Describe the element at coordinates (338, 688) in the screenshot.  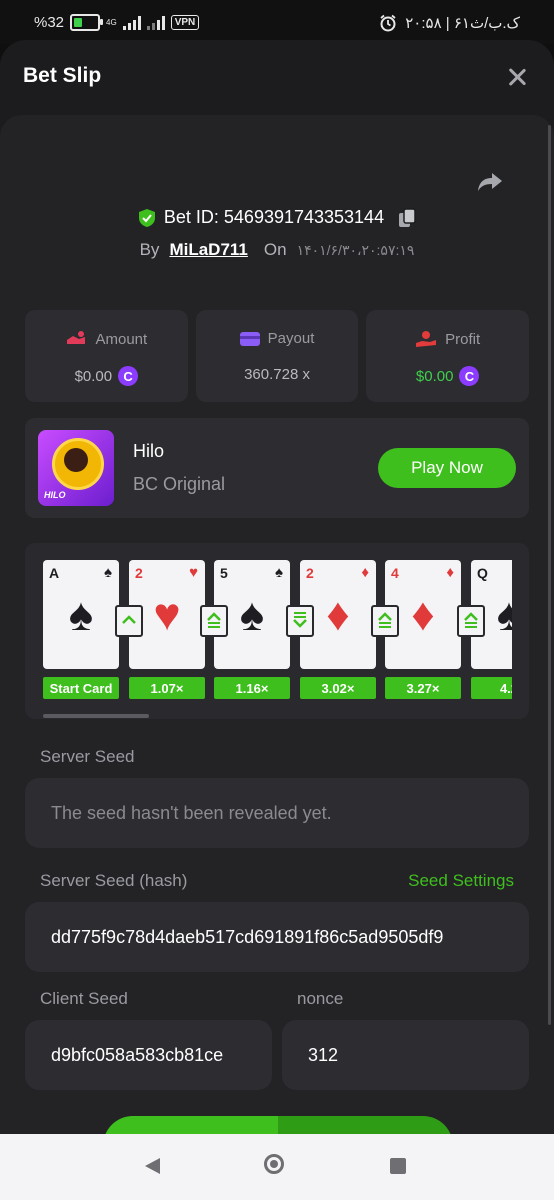
I see `card-multiplier-label: 3.02×` at that location.